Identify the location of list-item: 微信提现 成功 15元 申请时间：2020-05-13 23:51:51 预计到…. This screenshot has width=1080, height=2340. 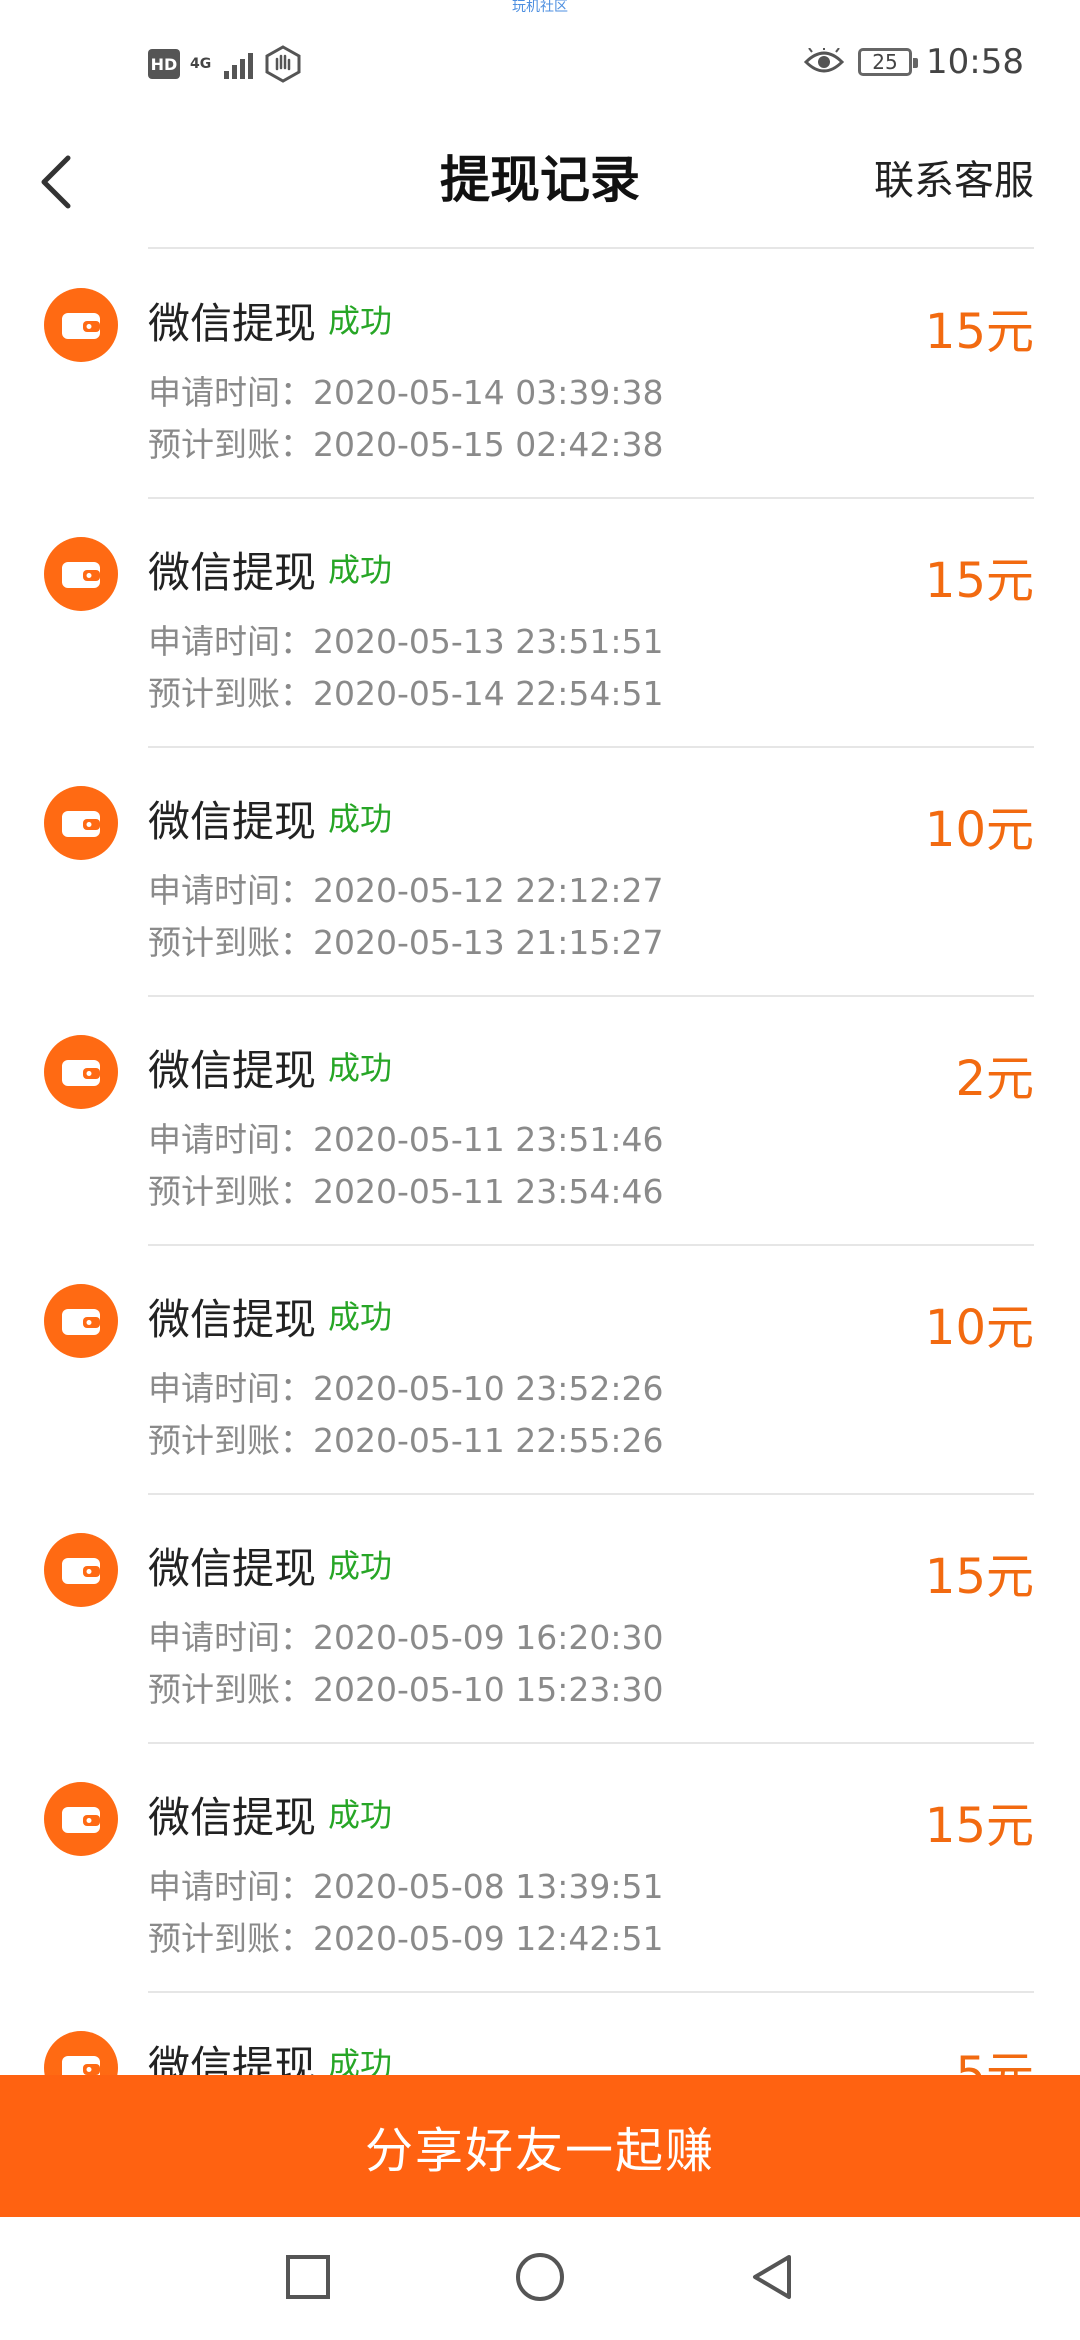
(540, 623).